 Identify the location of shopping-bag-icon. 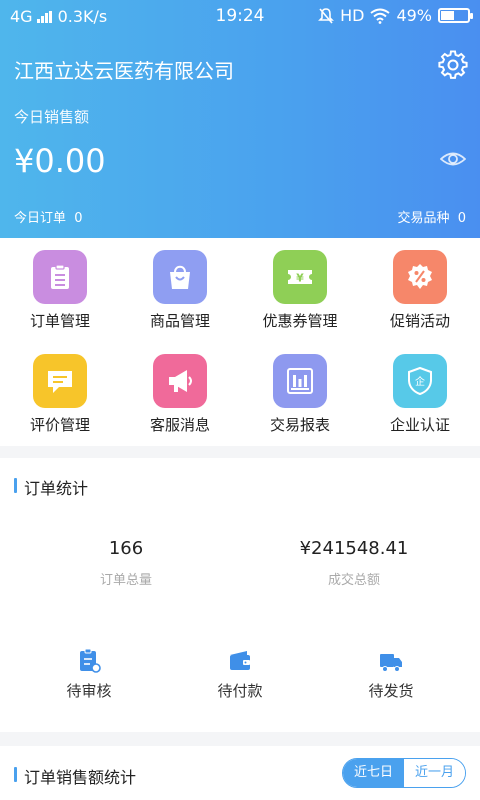
(180, 277).